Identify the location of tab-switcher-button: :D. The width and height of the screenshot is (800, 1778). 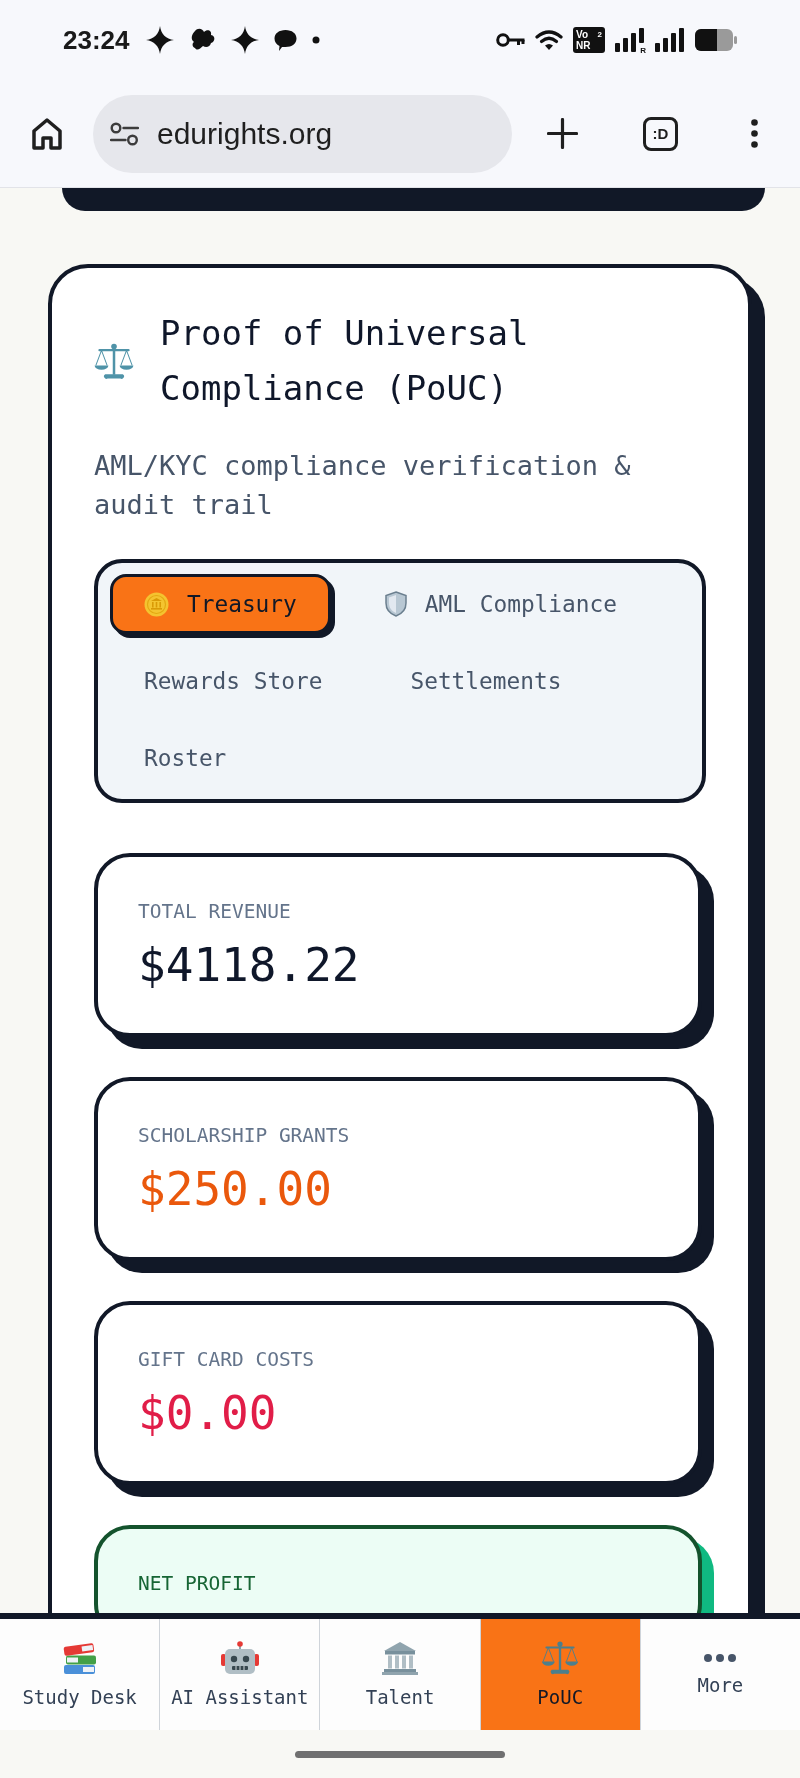
(660, 133).